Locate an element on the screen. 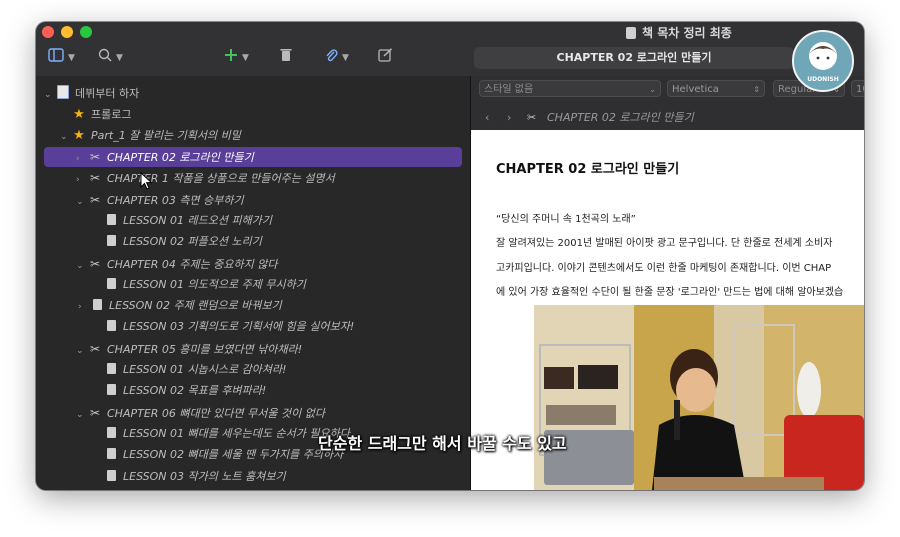  binder-item-lesson: LESSON 03 기획의도로 기획서에 힘을 실어보자! is located at coordinates (223, 327).